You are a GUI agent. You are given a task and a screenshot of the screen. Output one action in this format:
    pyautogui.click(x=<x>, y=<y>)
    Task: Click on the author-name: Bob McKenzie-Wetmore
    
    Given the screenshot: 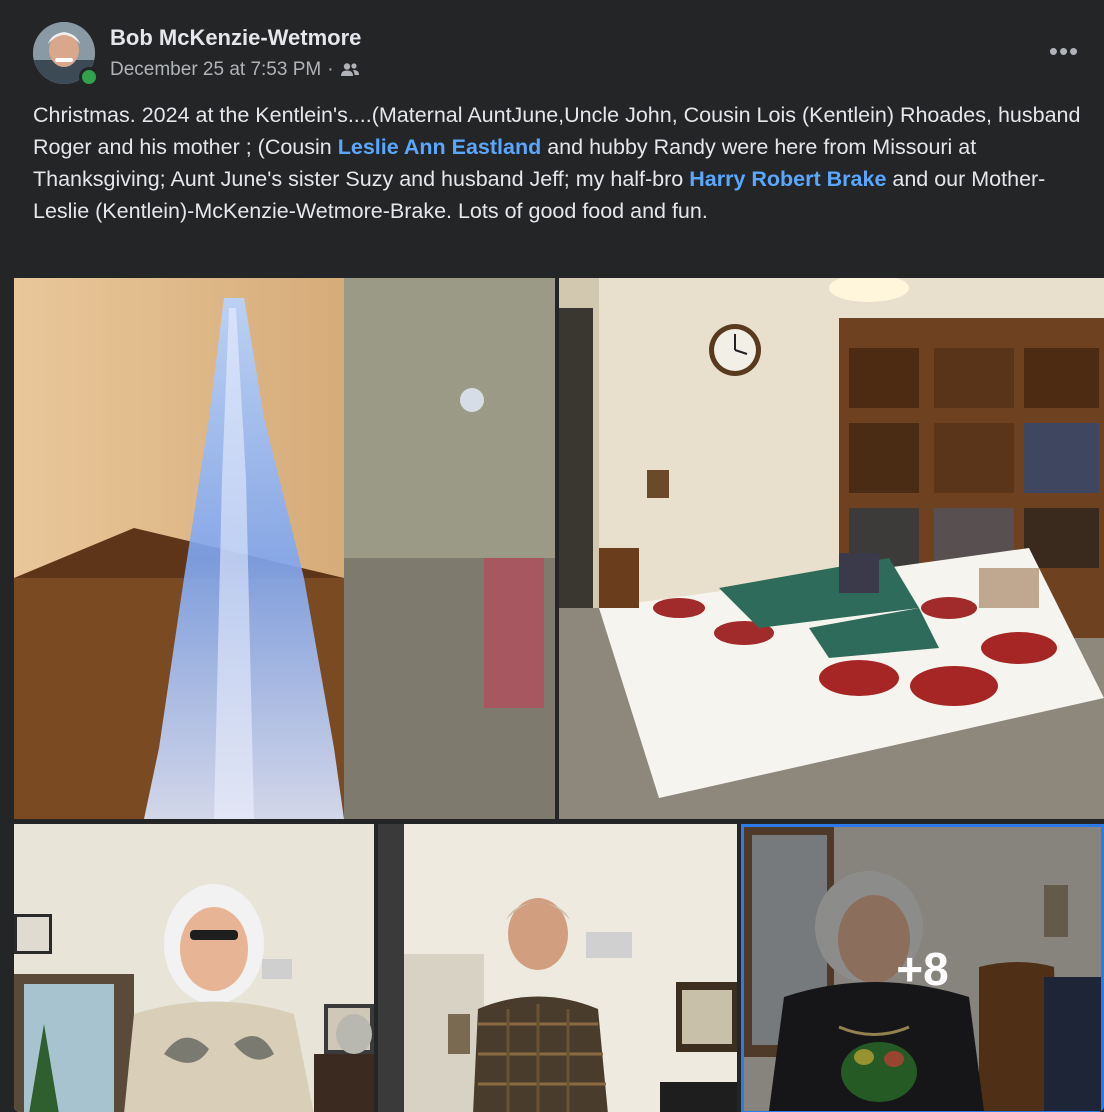 What is the action you would take?
    pyautogui.click(x=235, y=38)
    